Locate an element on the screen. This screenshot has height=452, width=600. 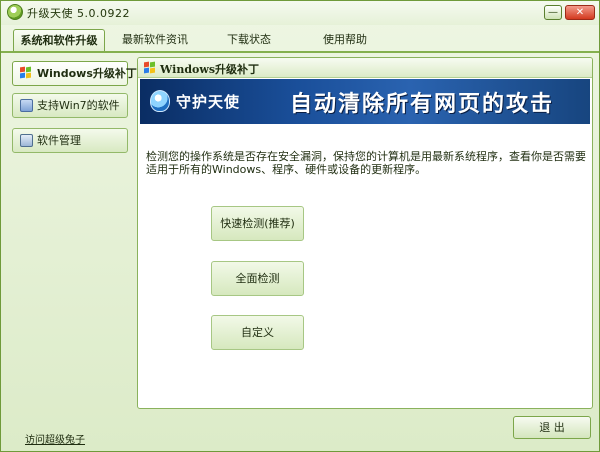
title-bar: 升级天使 5.0.0922 — ✕ is located at coordinates (300, 13).